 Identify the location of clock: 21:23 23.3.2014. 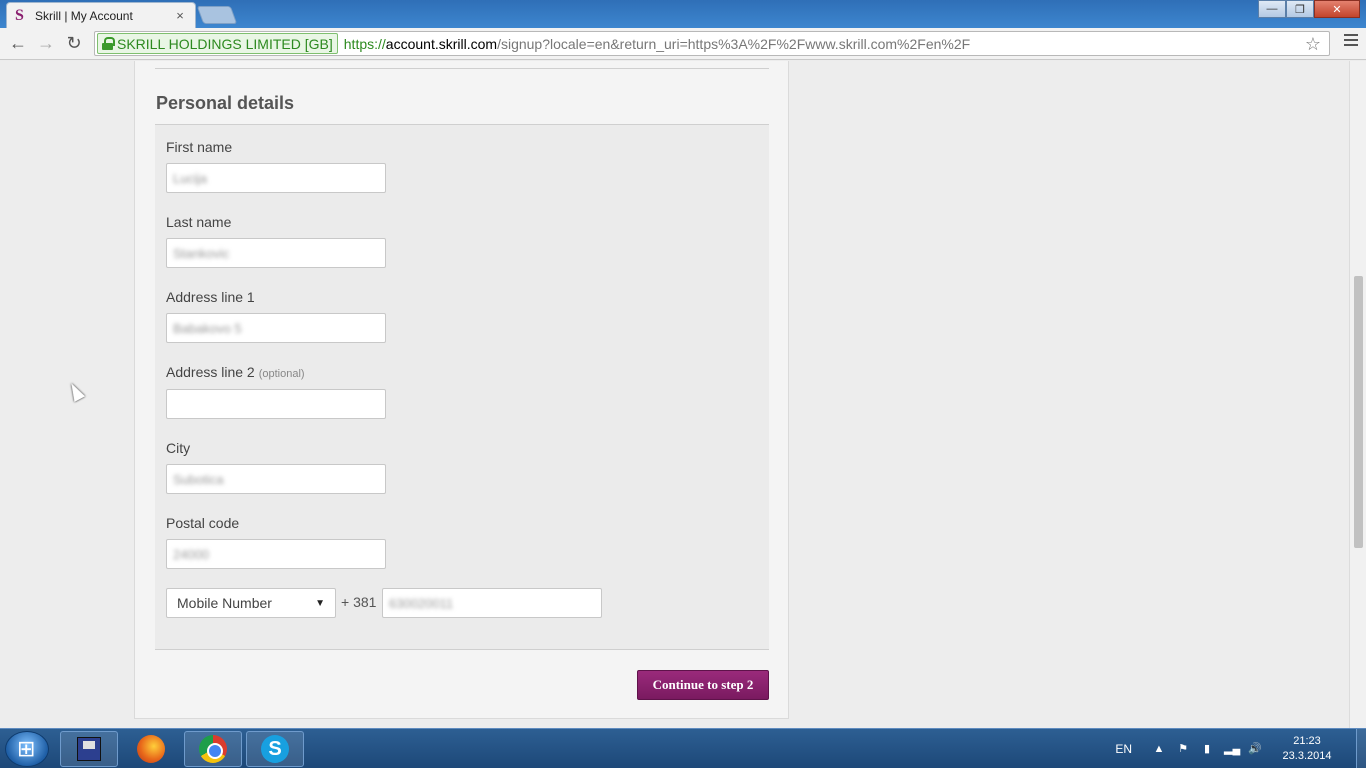
(1307, 749).